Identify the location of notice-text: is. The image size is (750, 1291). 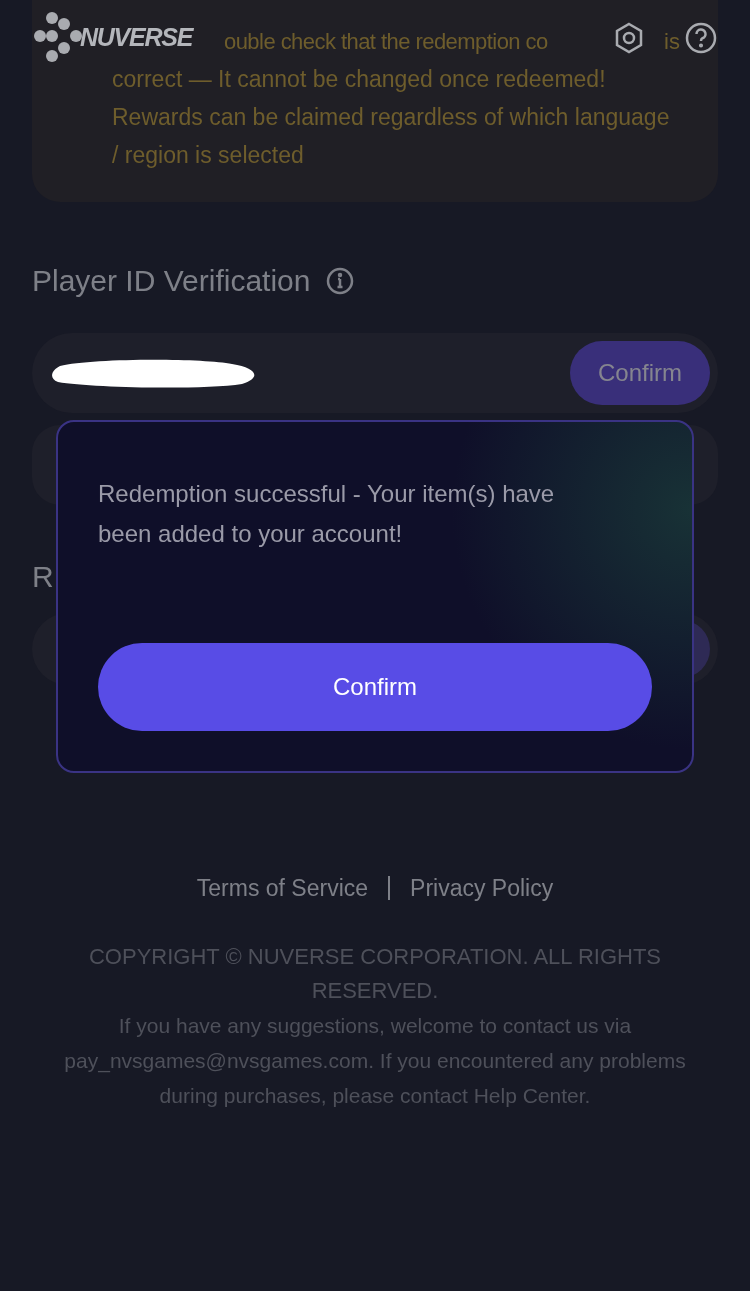
(672, 41).